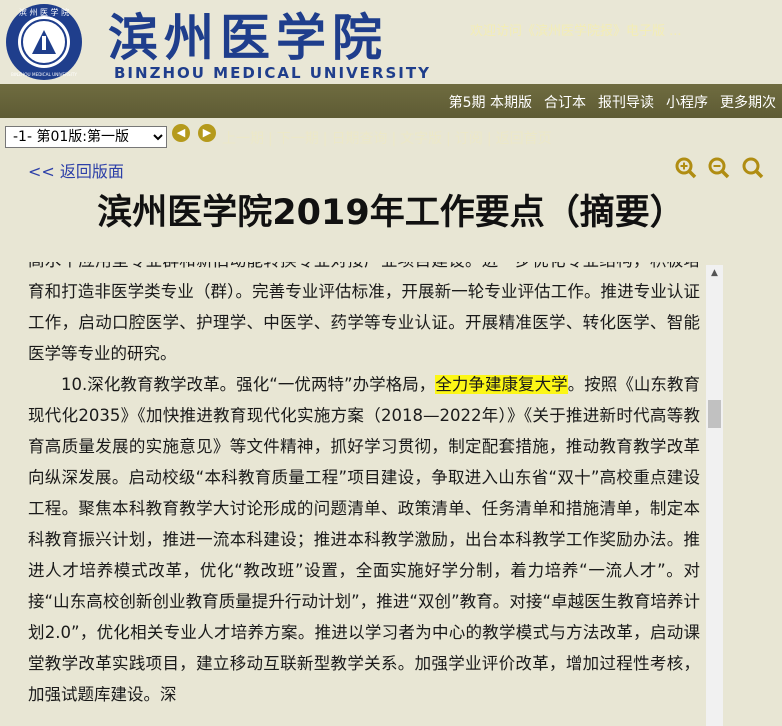 This screenshot has width=782, height=726. What do you see at coordinates (748, 102) in the screenshot?
I see `nav-item-more-issues: 更多期次` at bounding box center [748, 102].